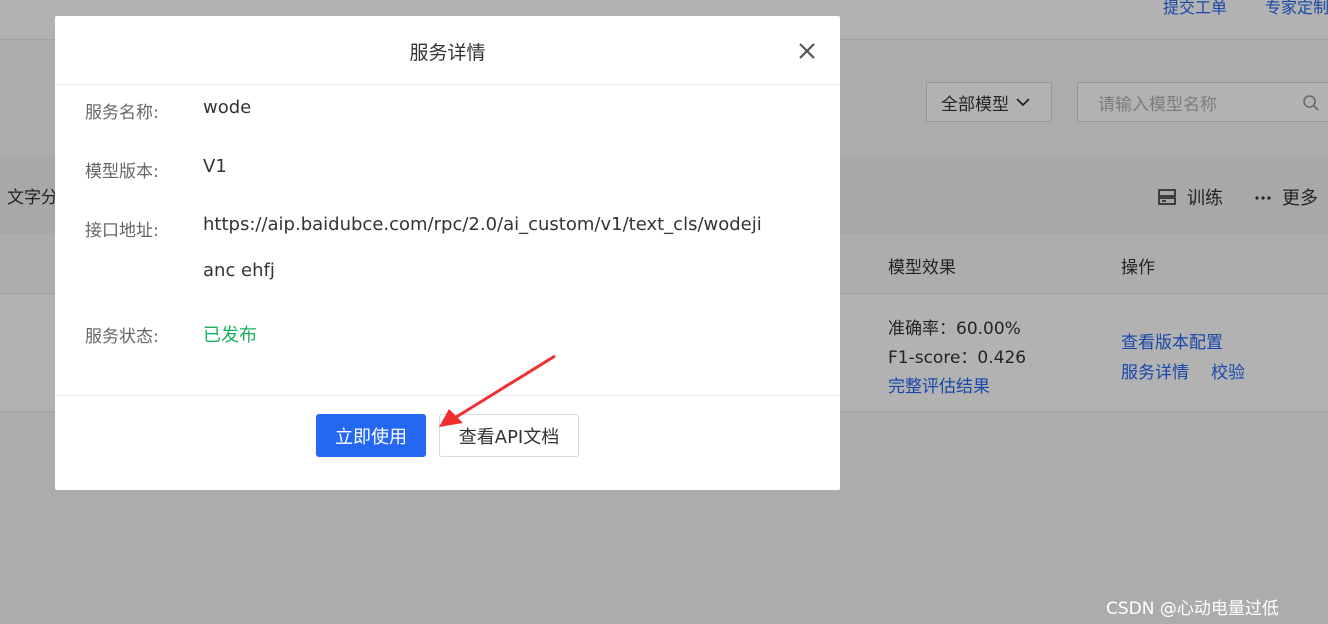 This screenshot has height=624, width=1328. What do you see at coordinates (227, 107) in the screenshot?
I see `service-name-value: wode` at bounding box center [227, 107].